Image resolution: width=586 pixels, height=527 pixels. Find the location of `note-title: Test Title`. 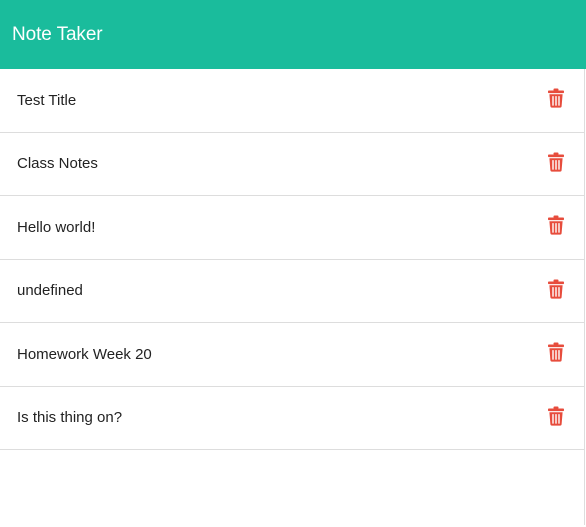

note-title: Test Title is located at coordinates (47, 100).